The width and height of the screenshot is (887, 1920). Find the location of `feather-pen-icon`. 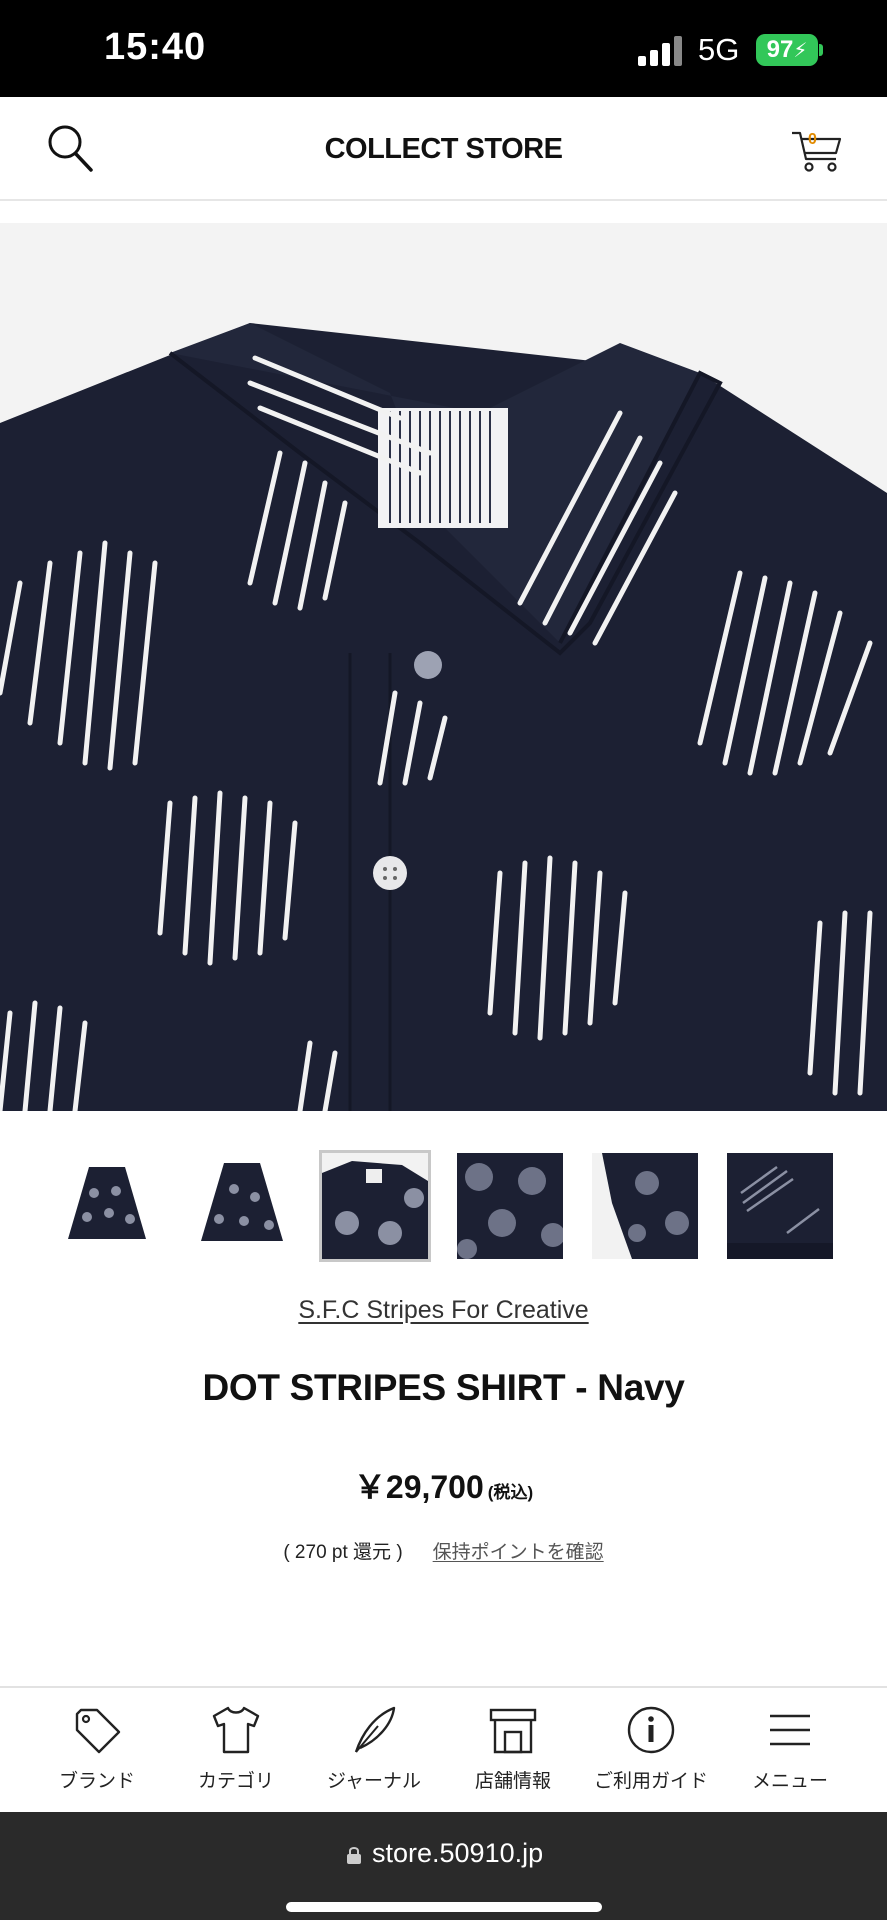

feather-pen-icon is located at coordinates (375, 1729).